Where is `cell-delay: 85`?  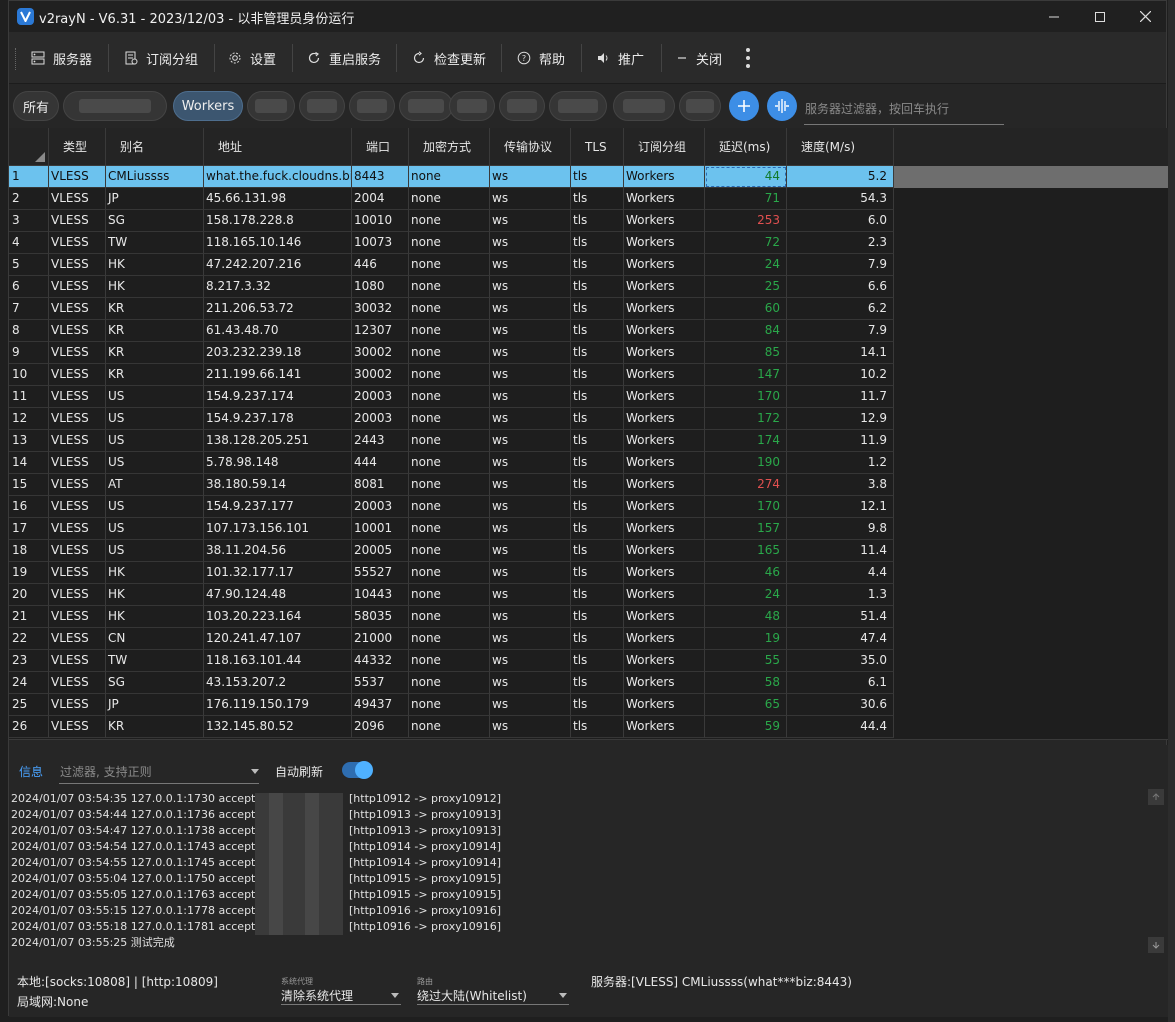
cell-delay: 85 is located at coordinates (746, 353).